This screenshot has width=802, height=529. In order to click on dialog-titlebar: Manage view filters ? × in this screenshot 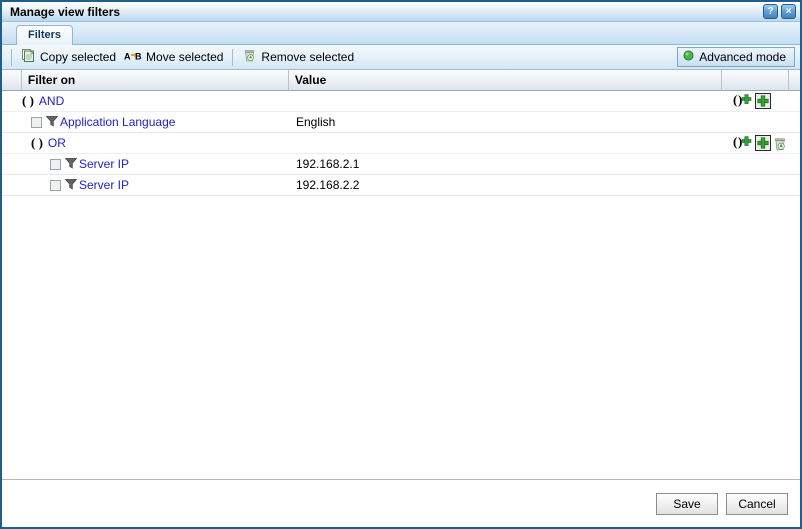, I will do `click(401, 12)`.